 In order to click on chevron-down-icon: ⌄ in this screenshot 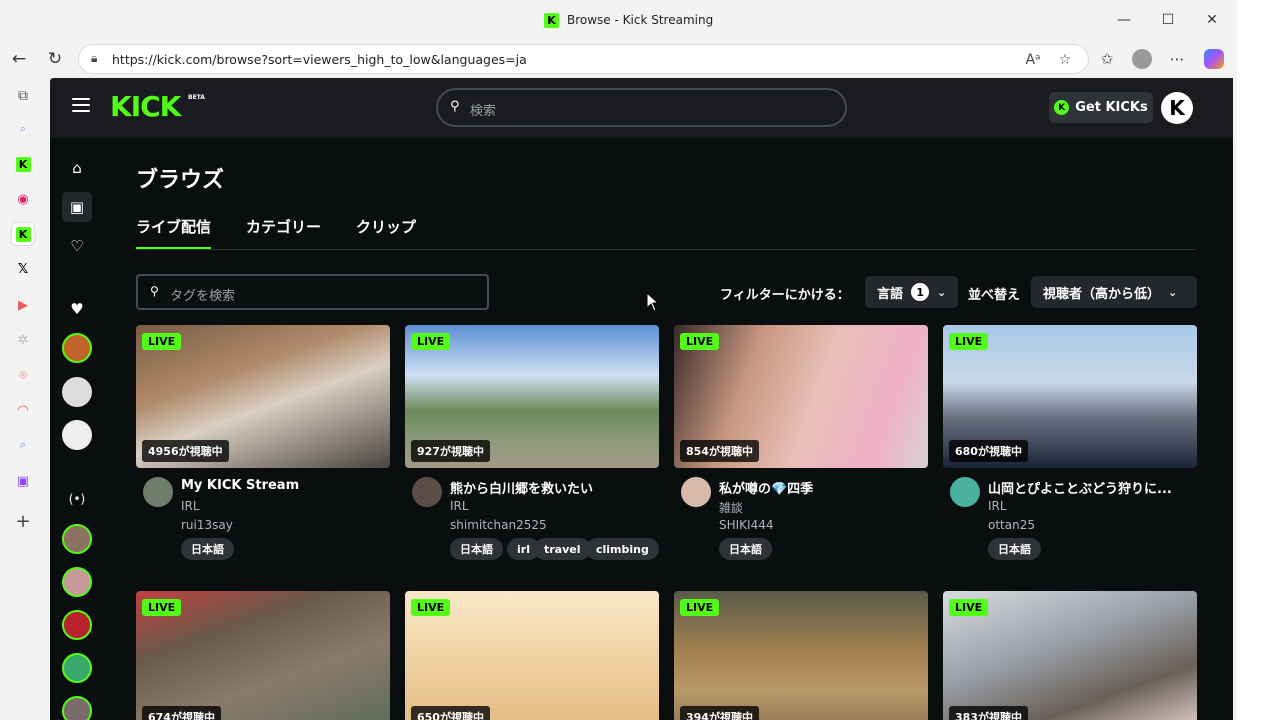, I will do `click(1173, 292)`.